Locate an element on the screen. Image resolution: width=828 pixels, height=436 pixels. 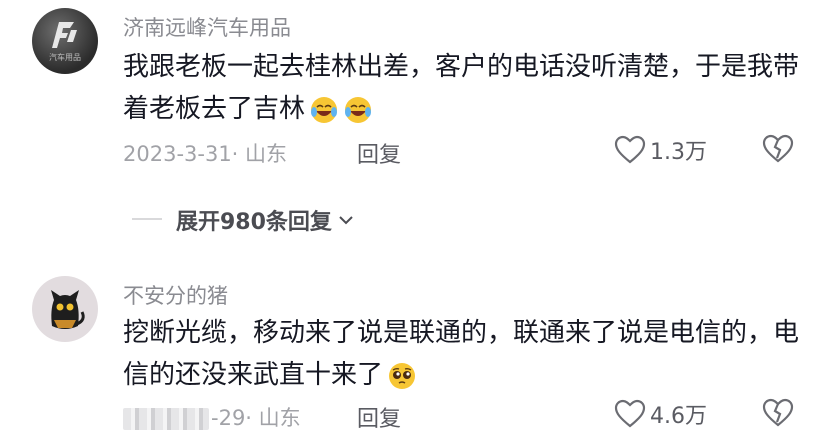
comment-meta: -29· 山东 is located at coordinates (212, 417).